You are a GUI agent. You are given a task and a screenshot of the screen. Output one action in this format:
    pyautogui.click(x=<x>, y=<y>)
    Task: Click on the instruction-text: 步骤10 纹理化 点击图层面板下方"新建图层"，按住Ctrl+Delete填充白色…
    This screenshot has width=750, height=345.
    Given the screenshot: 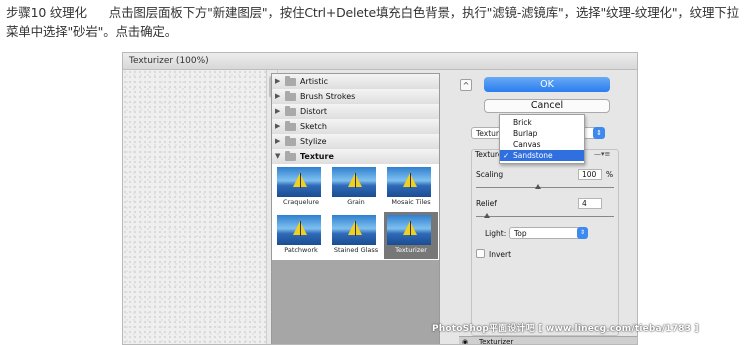 What is the action you would take?
    pyautogui.click(x=377, y=22)
    